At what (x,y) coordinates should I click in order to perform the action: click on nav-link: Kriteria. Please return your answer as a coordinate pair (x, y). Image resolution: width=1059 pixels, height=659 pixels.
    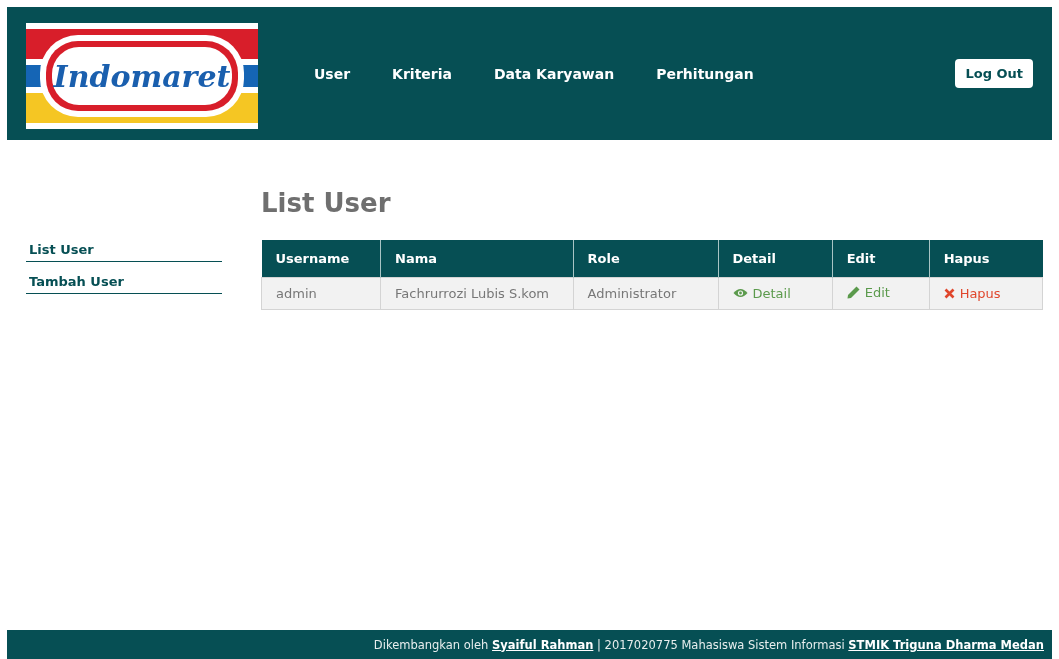
    Looking at the image, I should click on (422, 73).